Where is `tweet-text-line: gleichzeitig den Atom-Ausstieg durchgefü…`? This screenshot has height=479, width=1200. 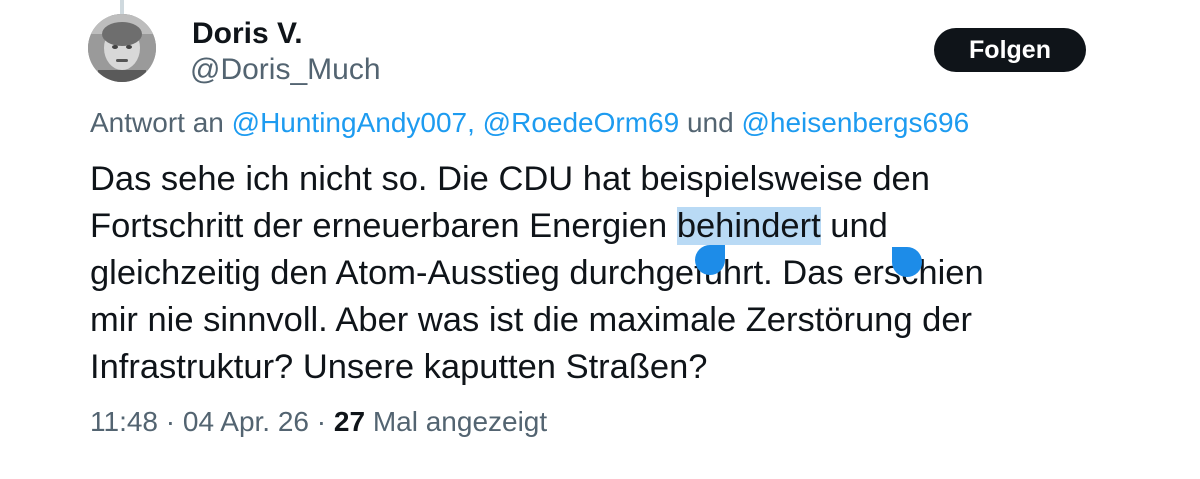 tweet-text-line: gleichzeitig den Atom-Ausstieg durchgefü… is located at coordinates (537, 273).